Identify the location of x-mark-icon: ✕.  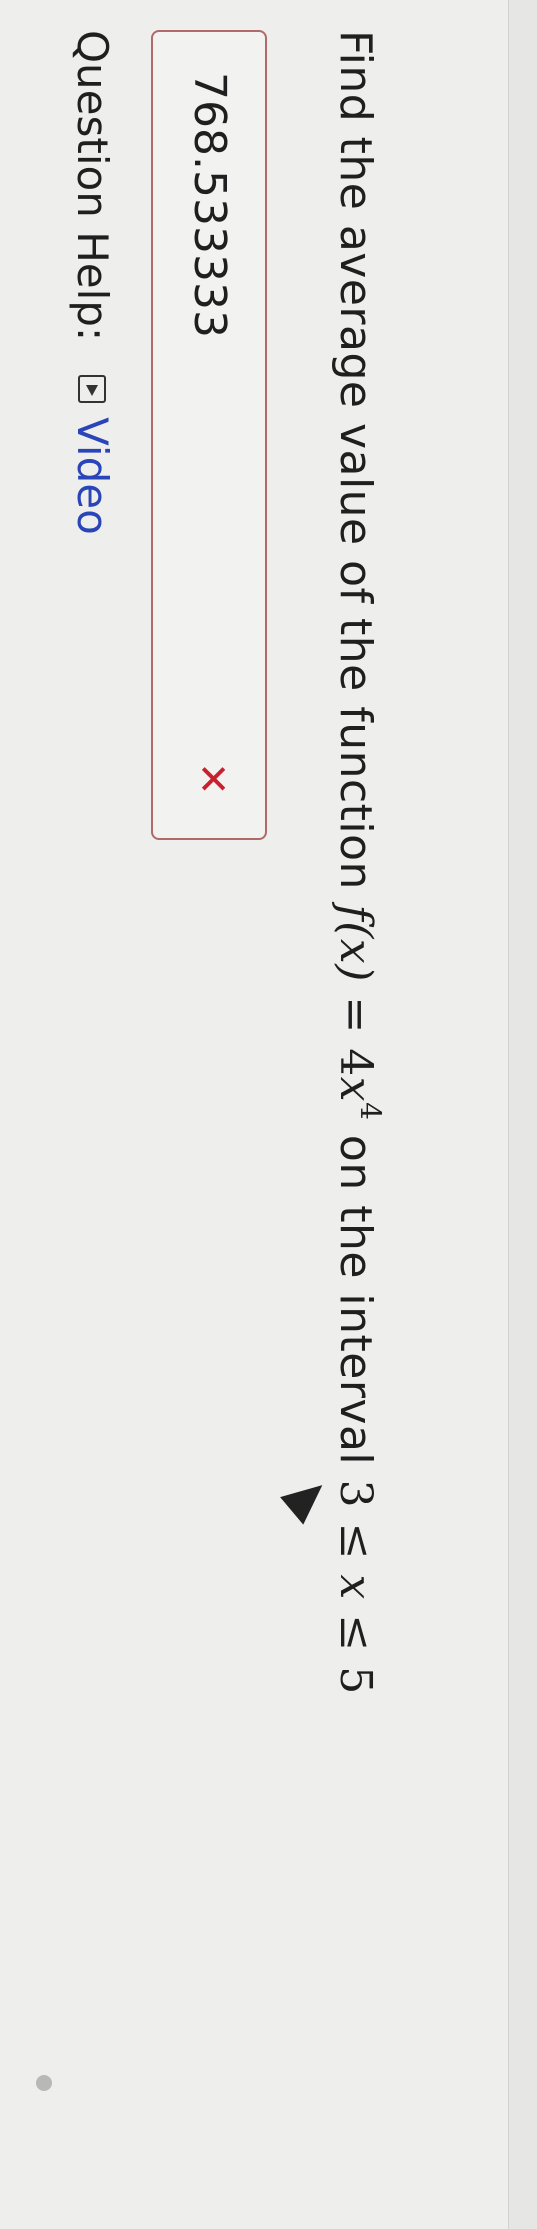
(212, 779).